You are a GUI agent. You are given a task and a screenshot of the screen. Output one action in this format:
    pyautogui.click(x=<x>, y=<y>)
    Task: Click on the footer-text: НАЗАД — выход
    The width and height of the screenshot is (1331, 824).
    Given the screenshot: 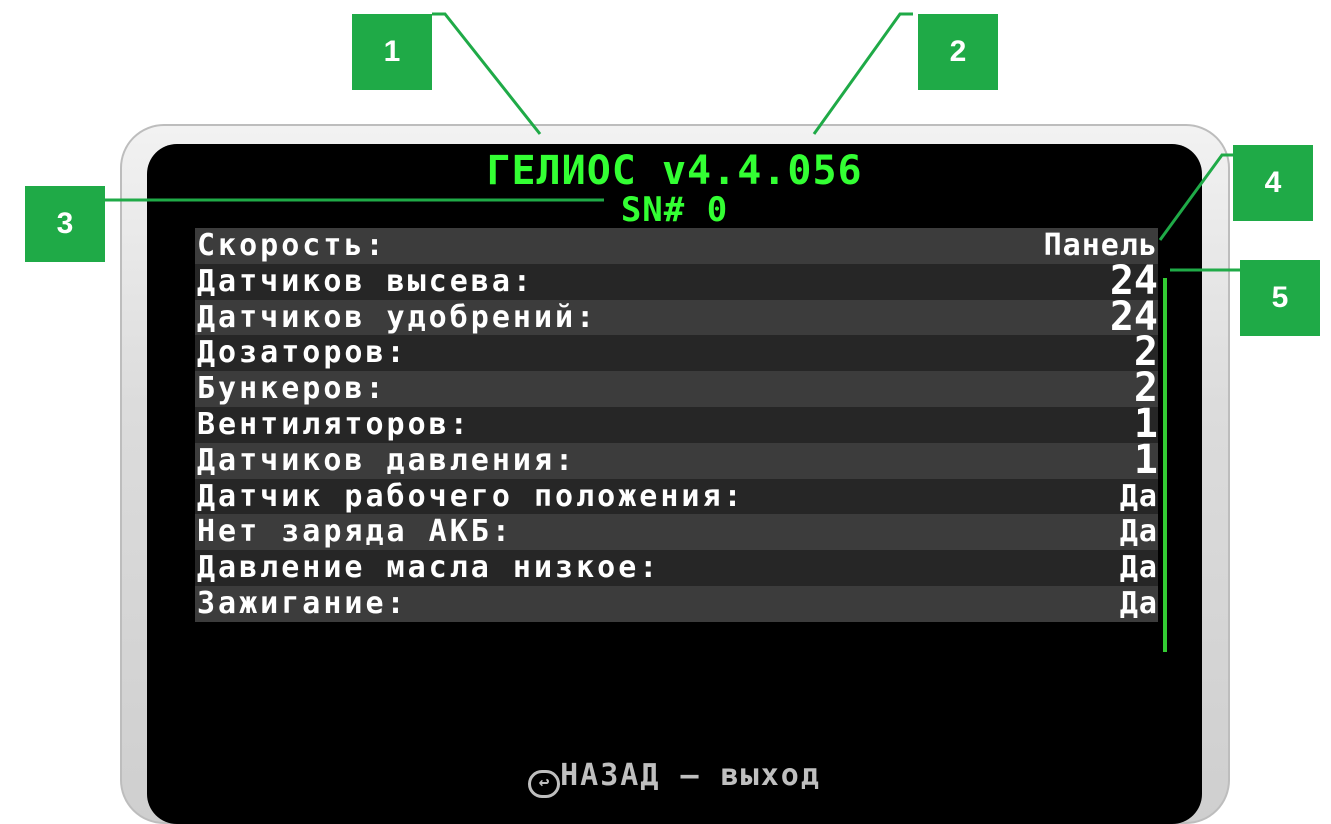 What is the action you would take?
    pyautogui.click(x=690, y=775)
    